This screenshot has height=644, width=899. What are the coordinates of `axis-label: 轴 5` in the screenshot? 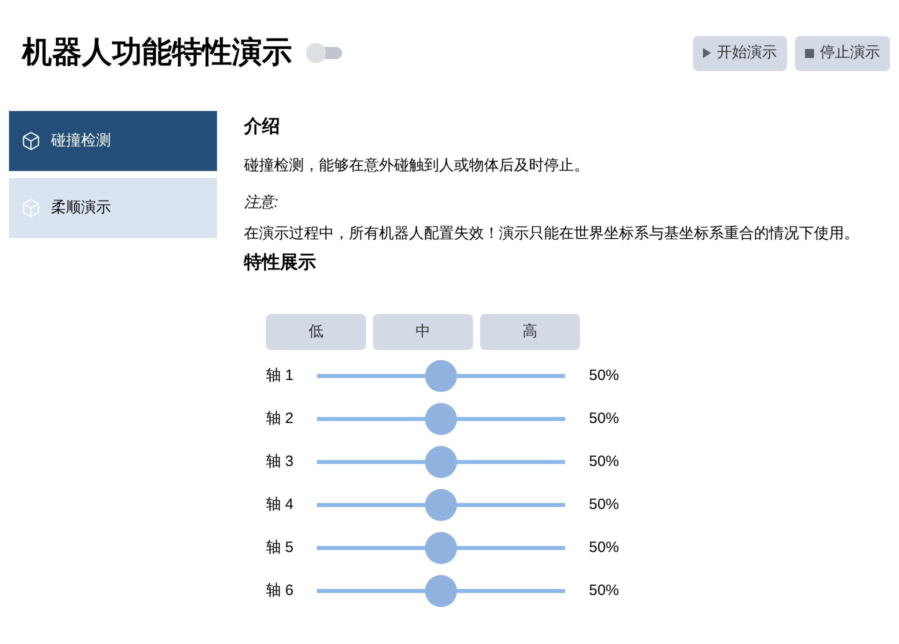 It's located at (280, 548).